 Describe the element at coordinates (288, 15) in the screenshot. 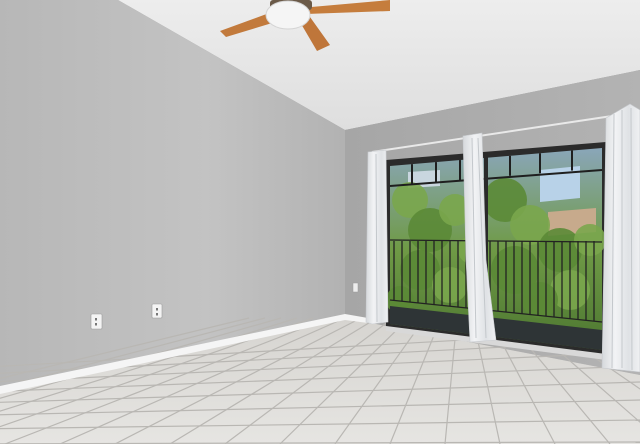

I see `fan-light-globe` at that location.